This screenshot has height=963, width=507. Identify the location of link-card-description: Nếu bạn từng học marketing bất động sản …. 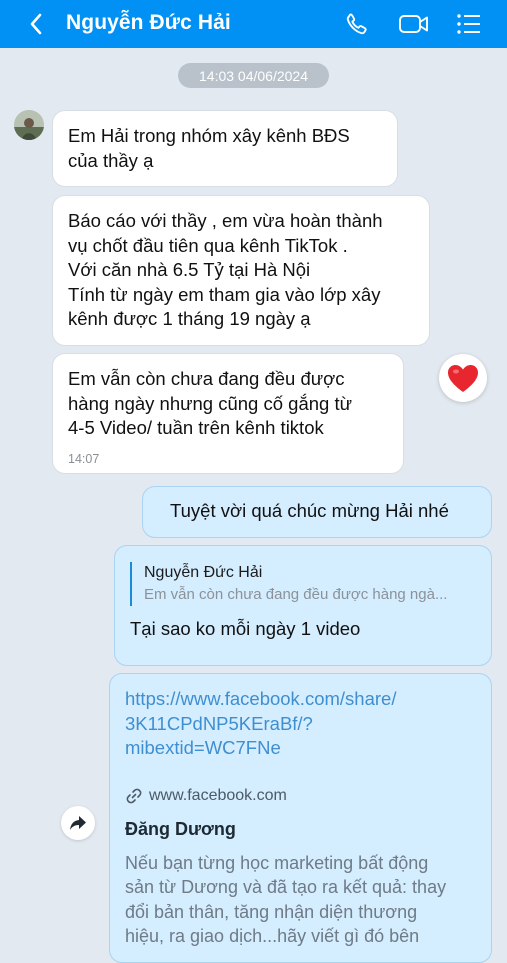
(286, 899).